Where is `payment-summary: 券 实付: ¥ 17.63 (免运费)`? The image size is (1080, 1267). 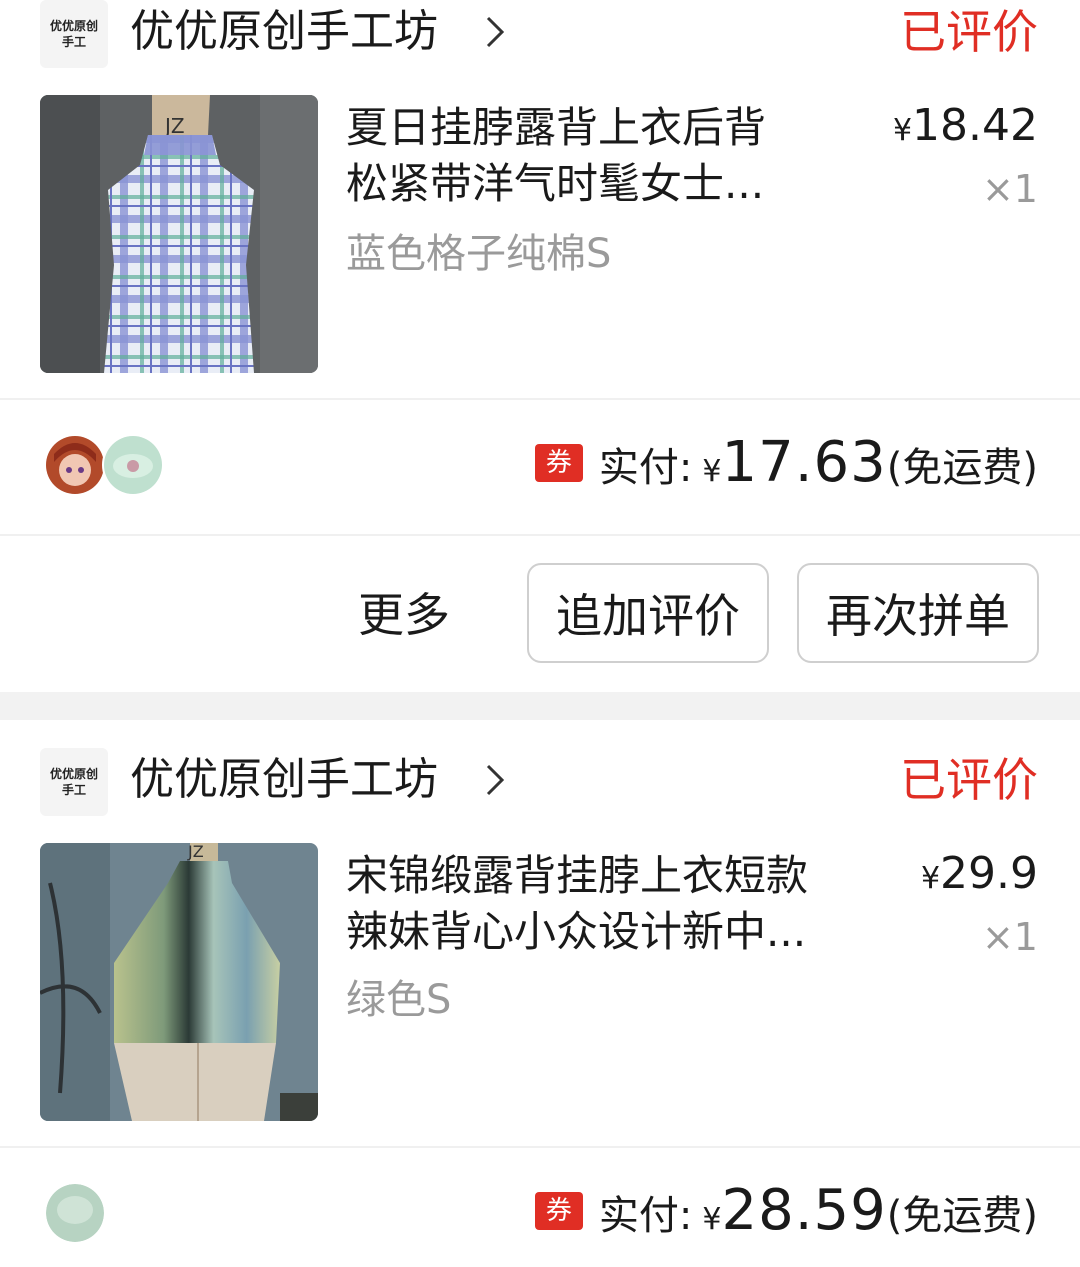 payment-summary: 券 实付: ¥ 17.63 (免运费) is located at coordinates (786, 462).